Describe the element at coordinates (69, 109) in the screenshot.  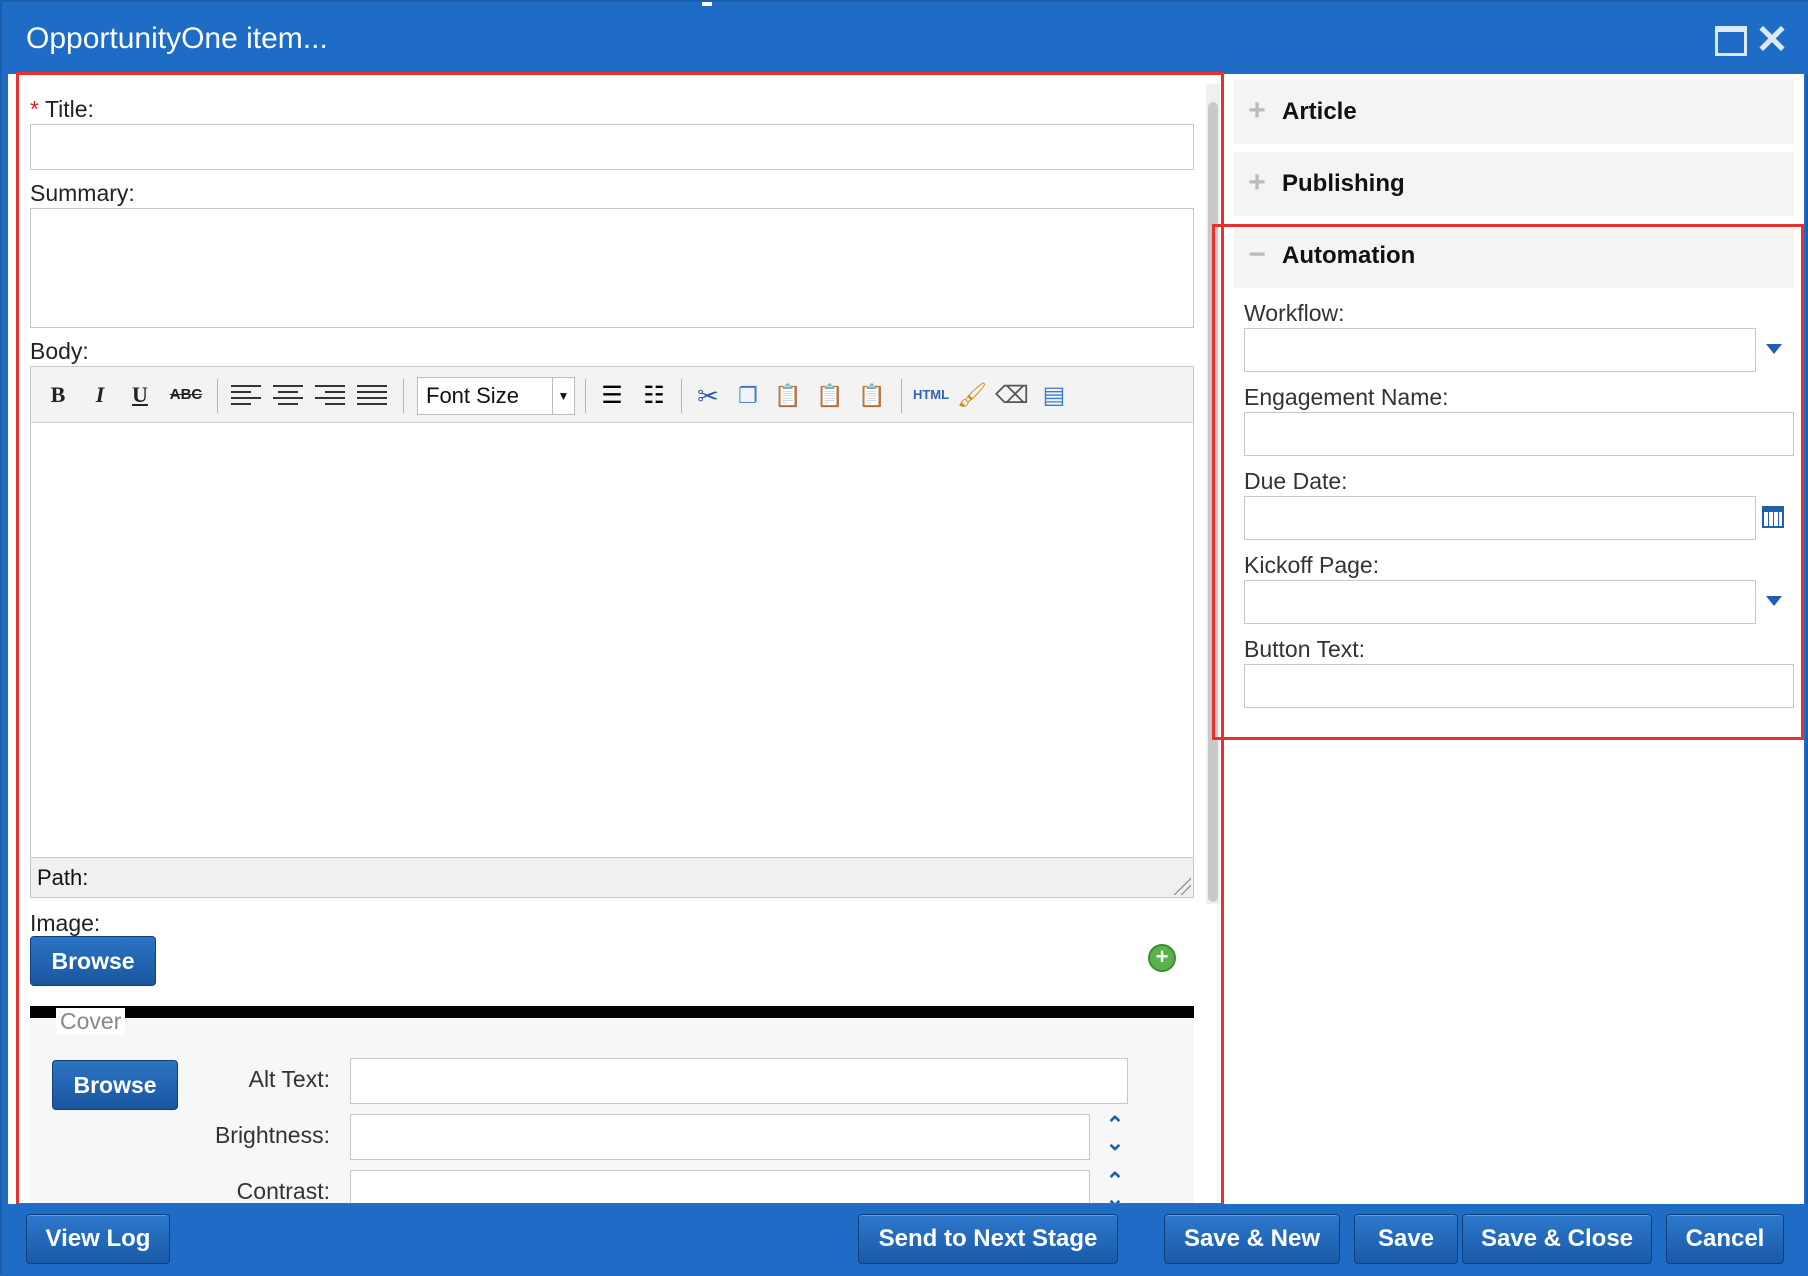
I see `title-label-text: Title:` at that location.